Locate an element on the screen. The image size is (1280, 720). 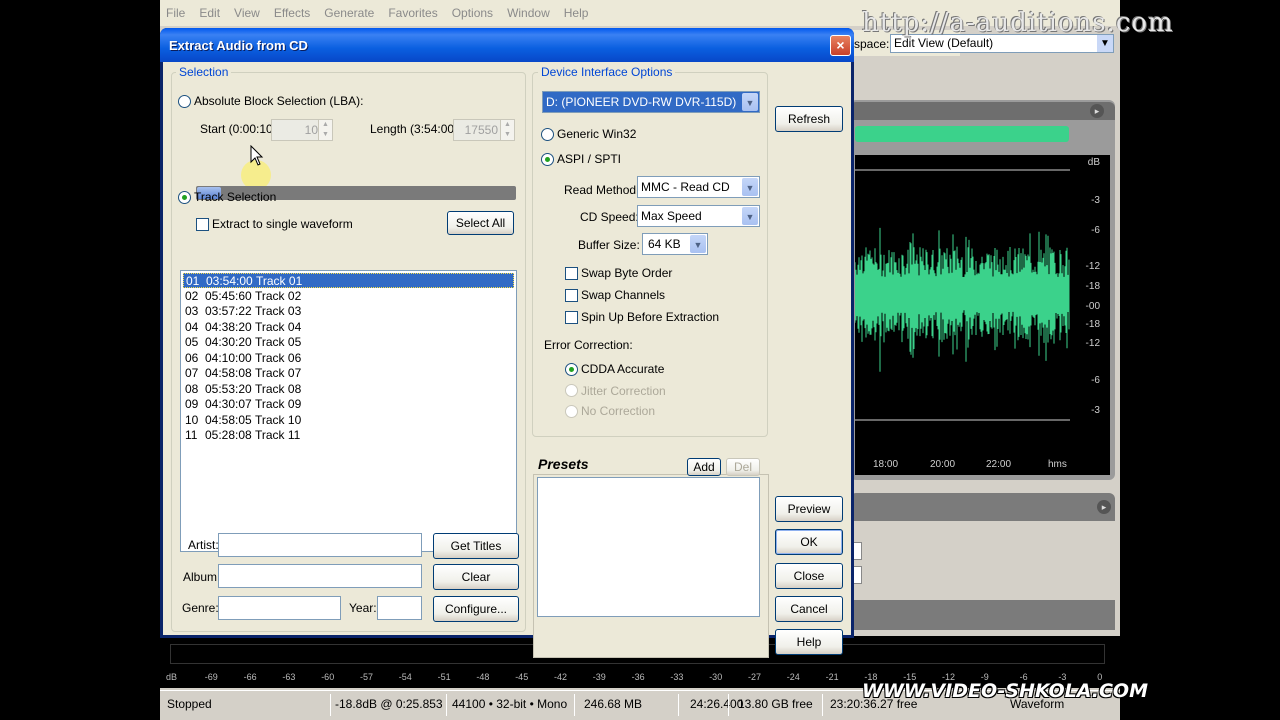
buffer-size-select: 64 KB ▼ is located at coordinates (675, 244).